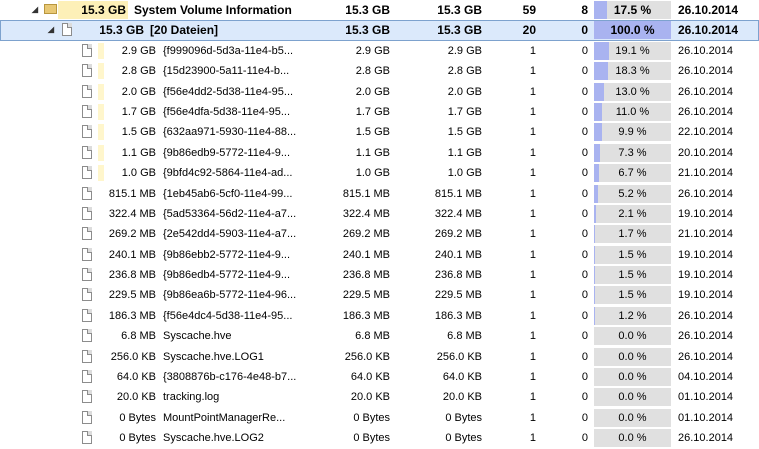  I want to click on tree-size: 240.1 MB, so click(132, 254).